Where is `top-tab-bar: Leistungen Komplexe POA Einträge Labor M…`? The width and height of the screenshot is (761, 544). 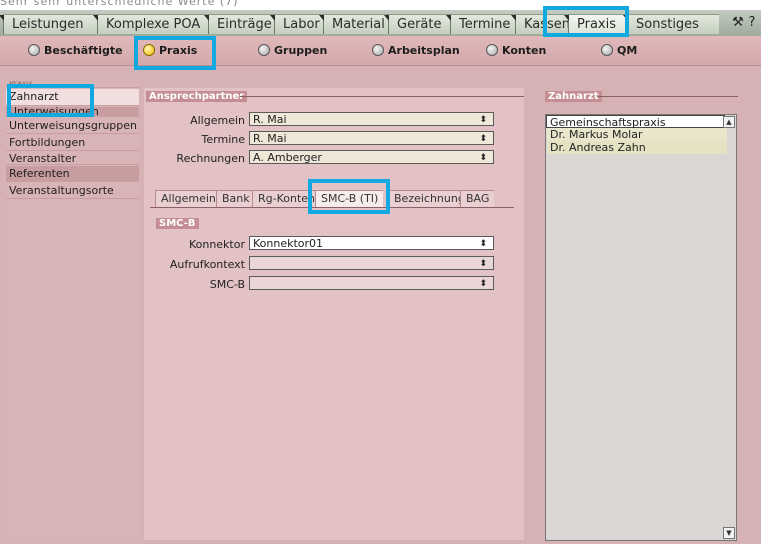 top-tab-bar: Leistungen Komplexe POA Einträge Labor M… is located at coordinates (380, 23).